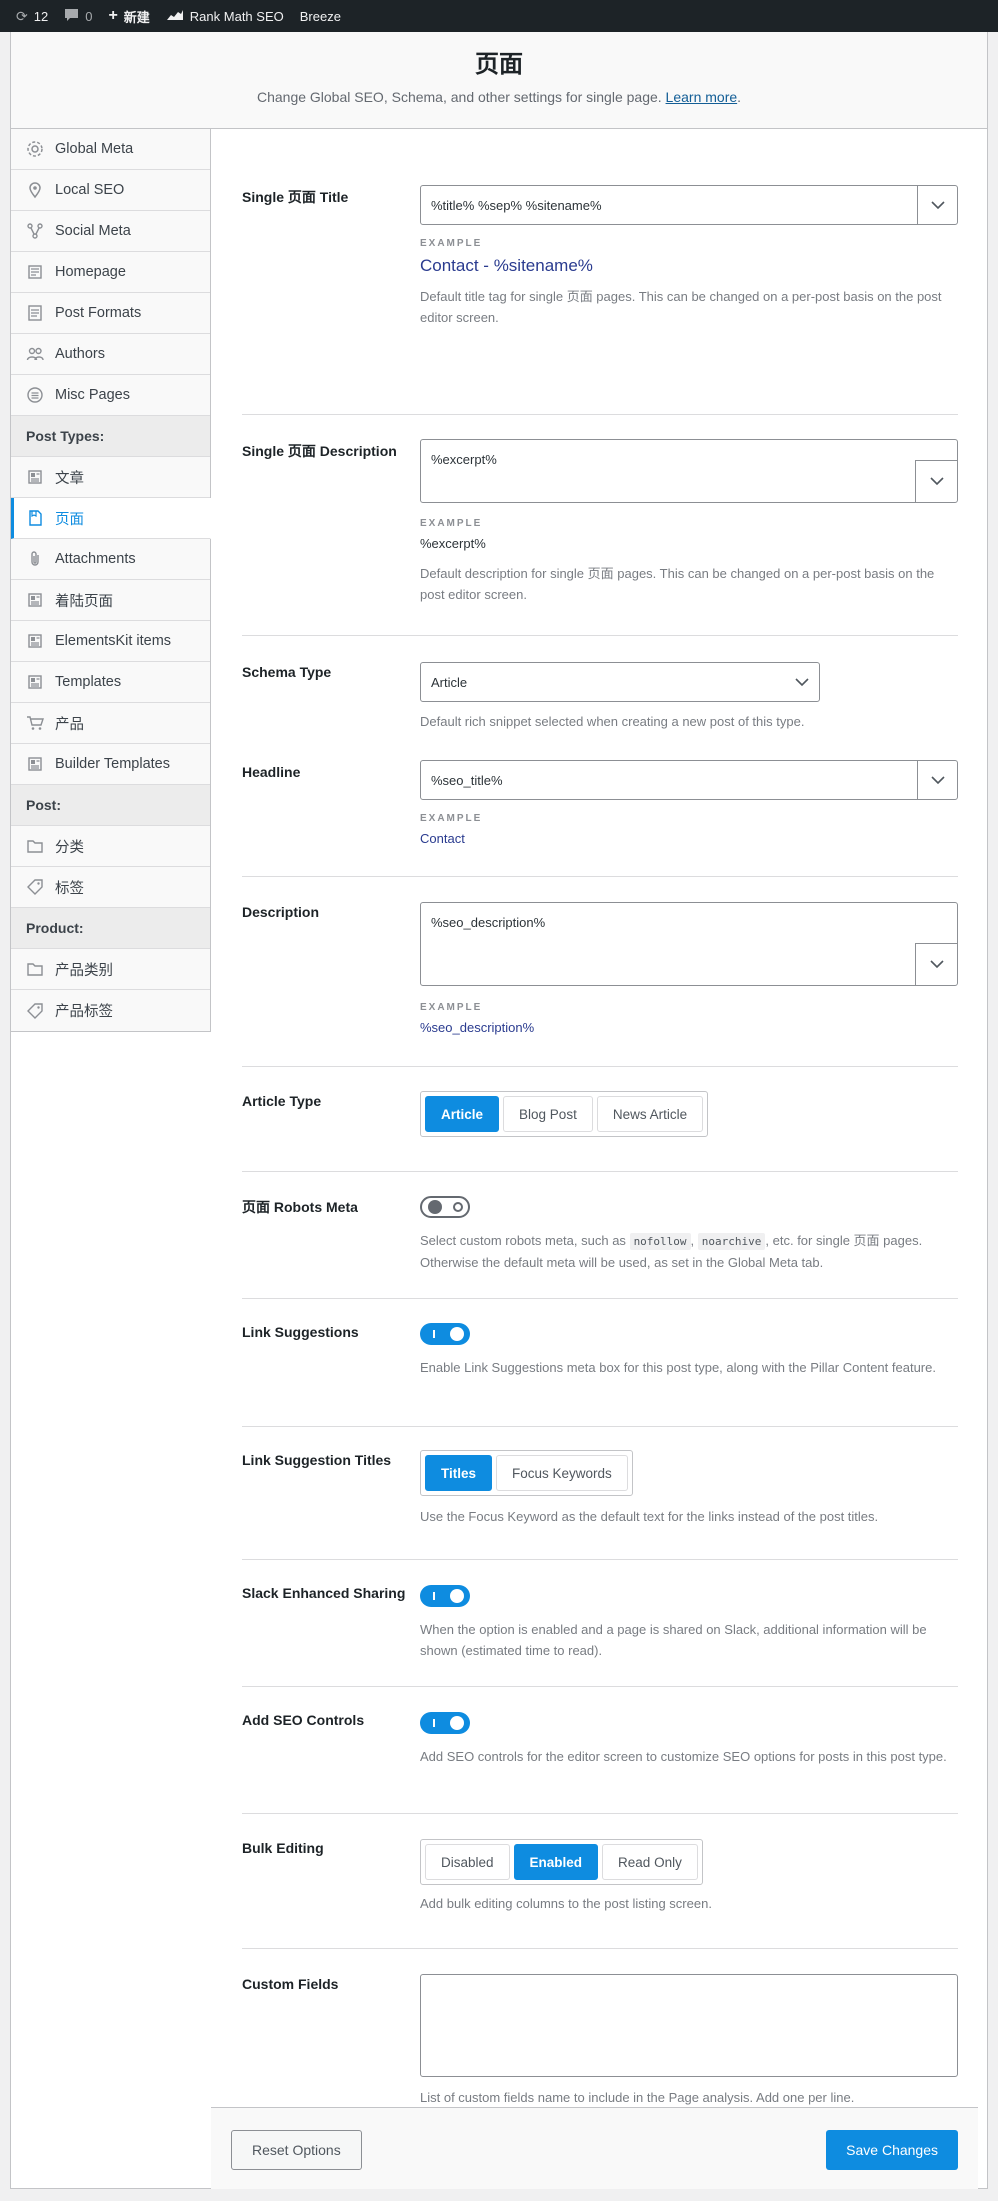 This screenshot has width=998, height=2201. Describe the element at coordinates (689, 803) in the screenshot. I see `field-body: %seo_title% EXAMPLE Contact` at that location.